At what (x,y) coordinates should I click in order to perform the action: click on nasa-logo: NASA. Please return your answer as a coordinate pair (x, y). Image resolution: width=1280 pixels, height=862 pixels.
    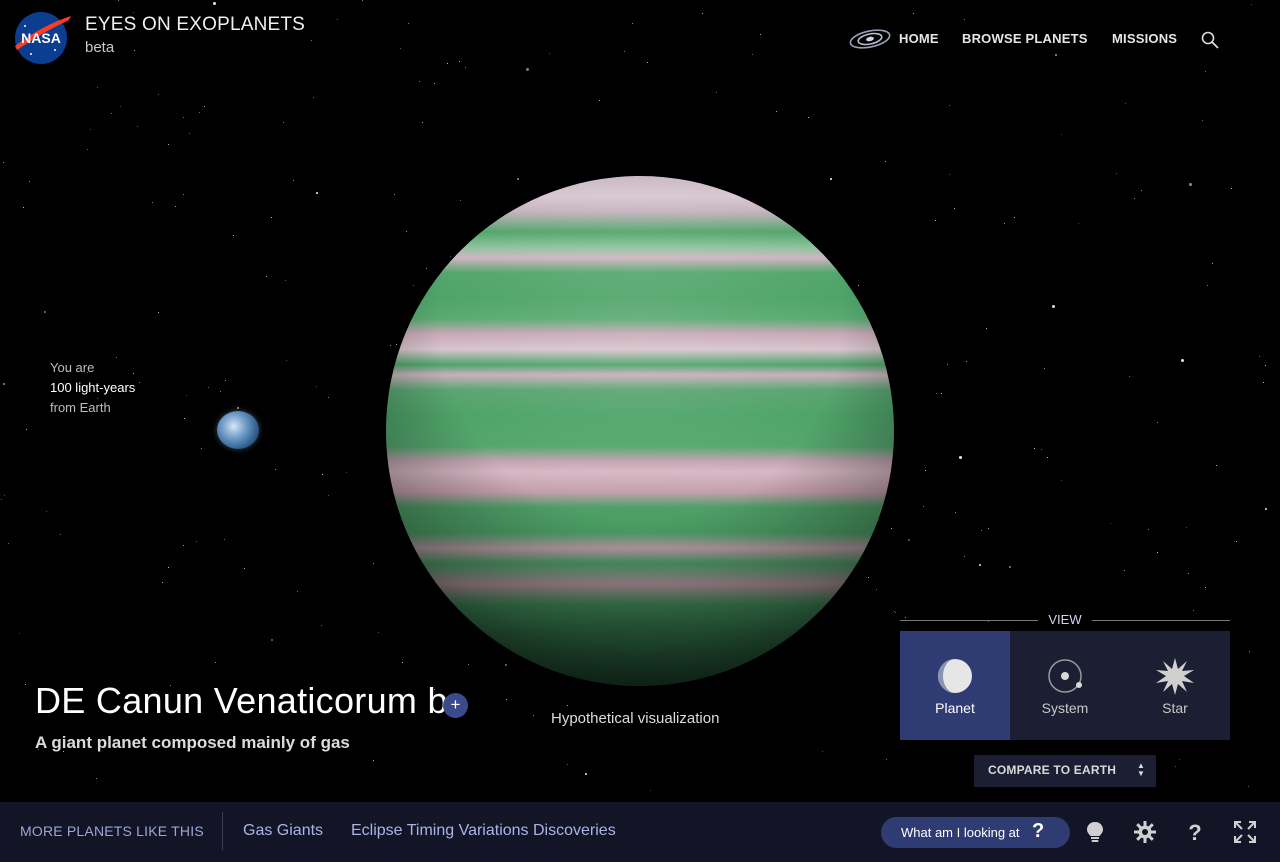
    Looking at the image, I should click on (42, 38).